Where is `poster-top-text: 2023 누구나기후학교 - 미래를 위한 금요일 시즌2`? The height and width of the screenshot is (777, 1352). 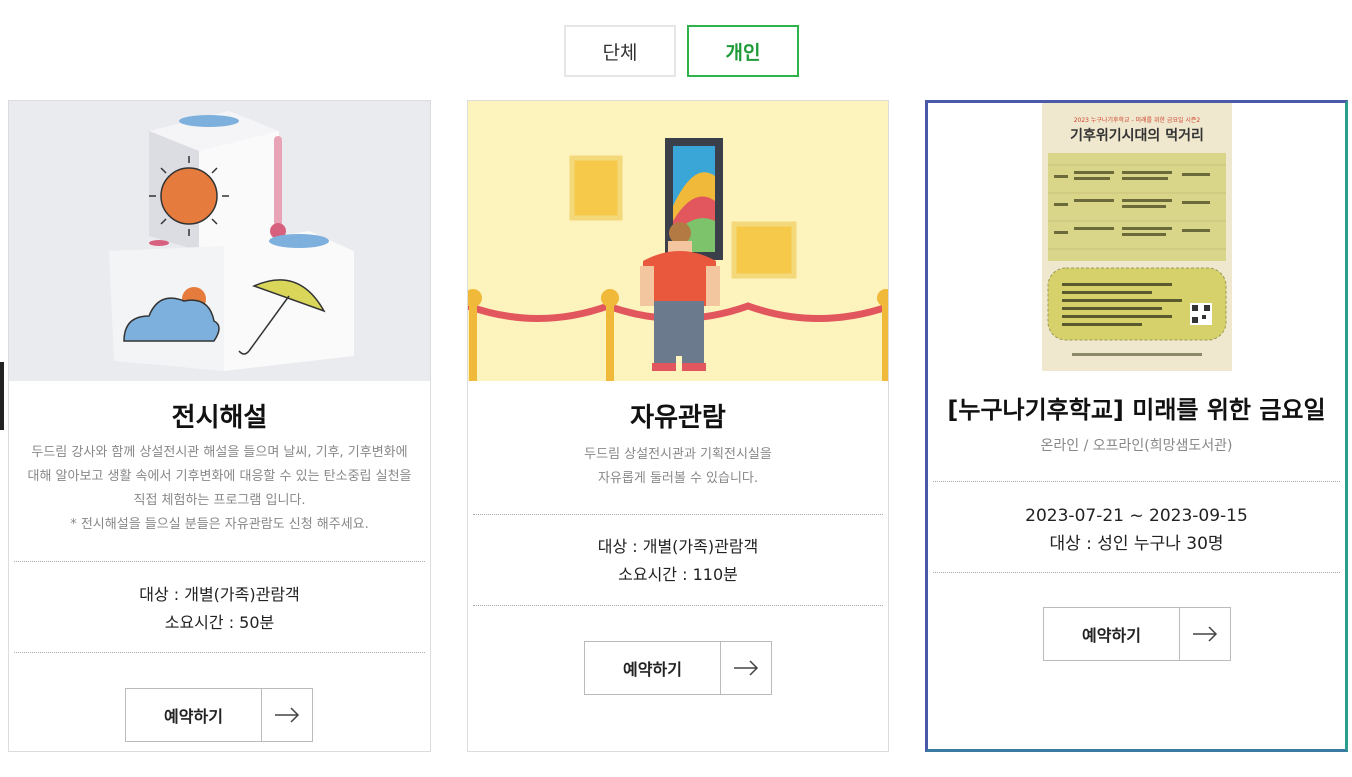 poster-top-text: 2023 누구나기후학교 - 미래를 위한 금요일 시즌2 is located at coordinates (1137, 120).